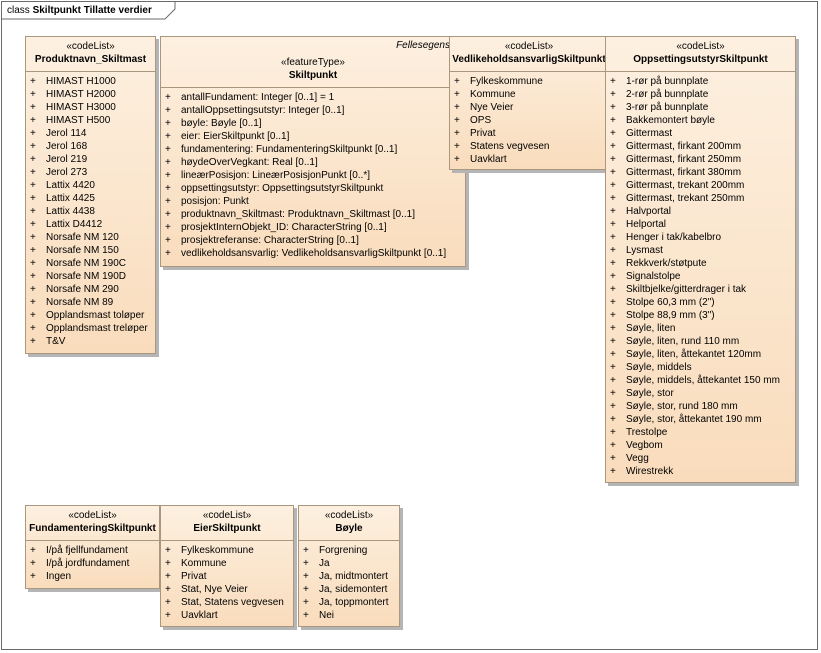 Image resolution: width=821 pixels, height=653 pixels. I want to click on class-attribute: + Ja, so click(349, 563).